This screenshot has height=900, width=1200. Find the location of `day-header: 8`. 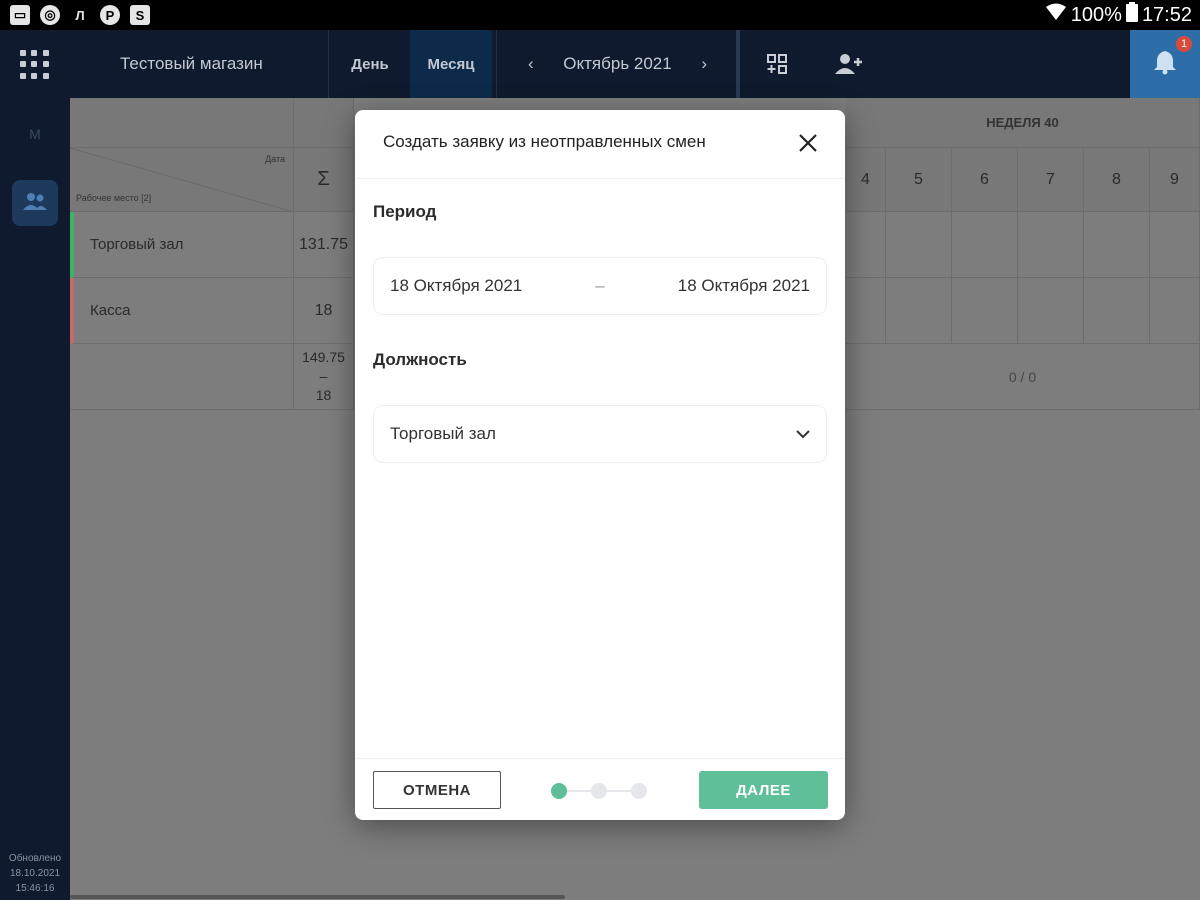

day-header: 8 is located at coordinates (1117, 180).